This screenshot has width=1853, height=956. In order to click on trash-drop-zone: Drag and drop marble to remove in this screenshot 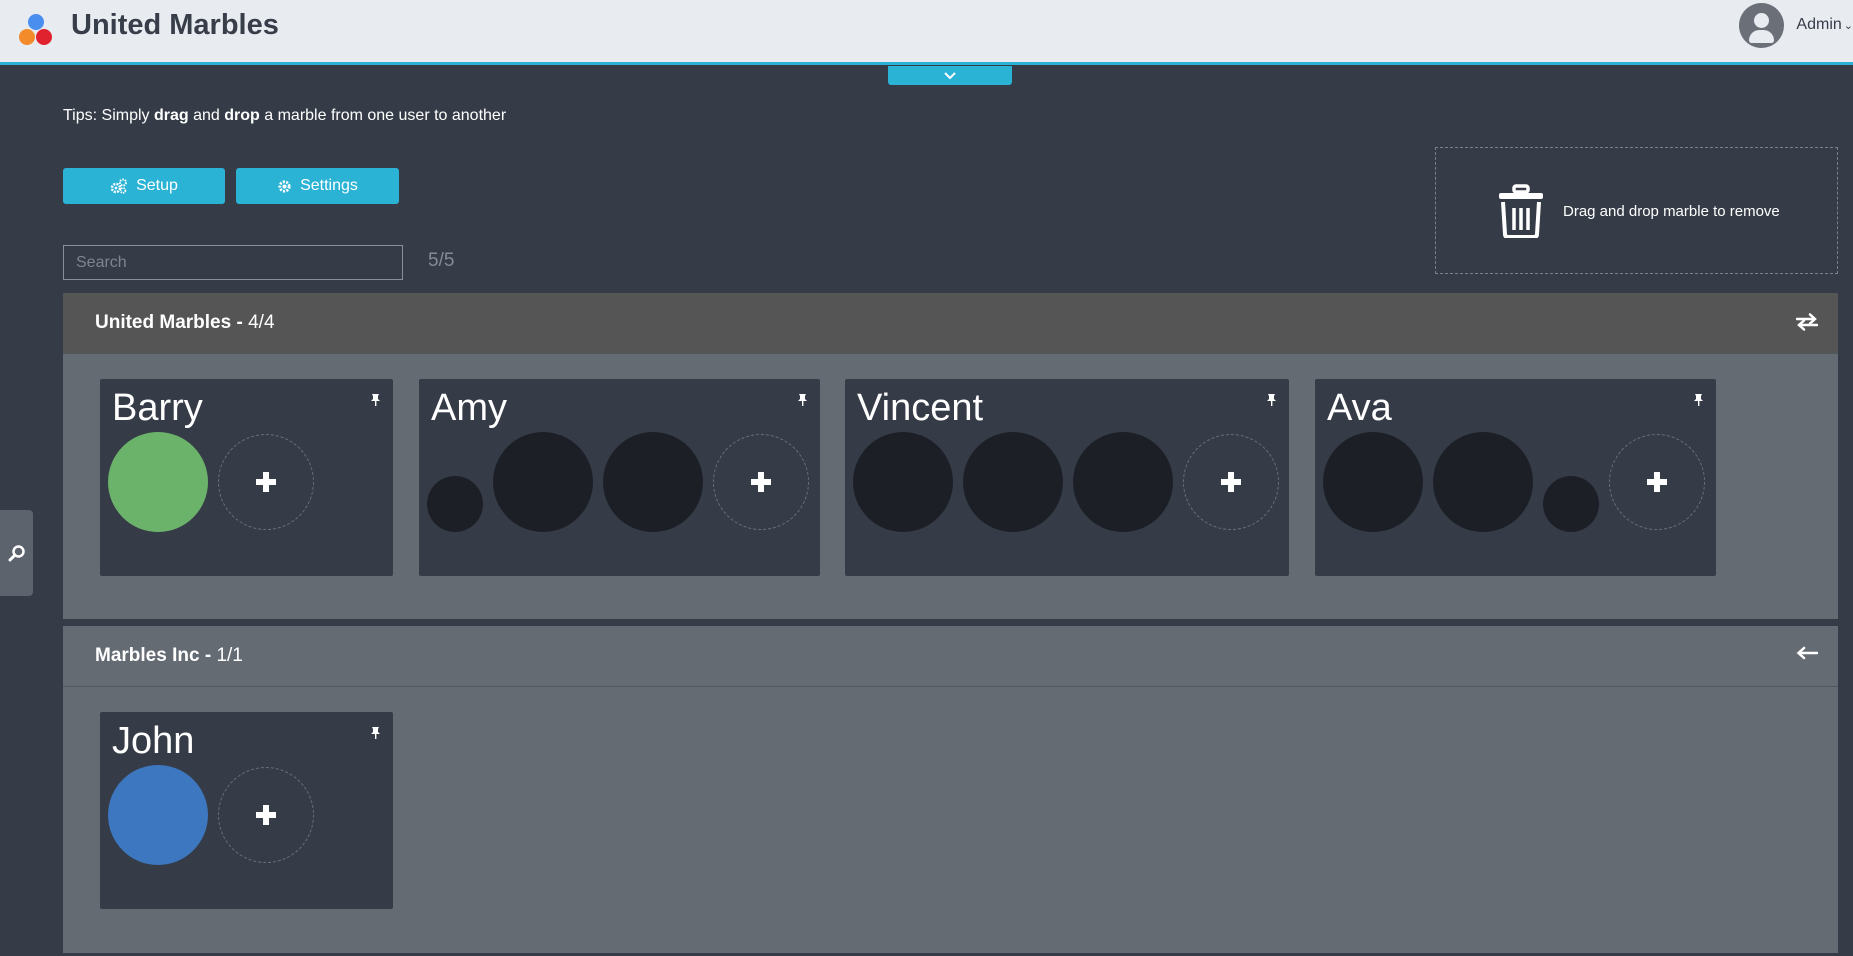, I will do `click(1636, 210)`.